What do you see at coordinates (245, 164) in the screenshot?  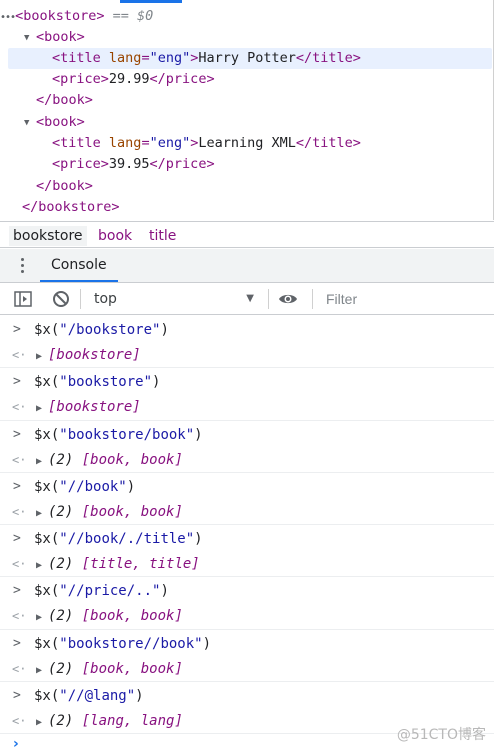 I see `tree-node-price: <price>39.95</price>` at bounding box center [245, 164].